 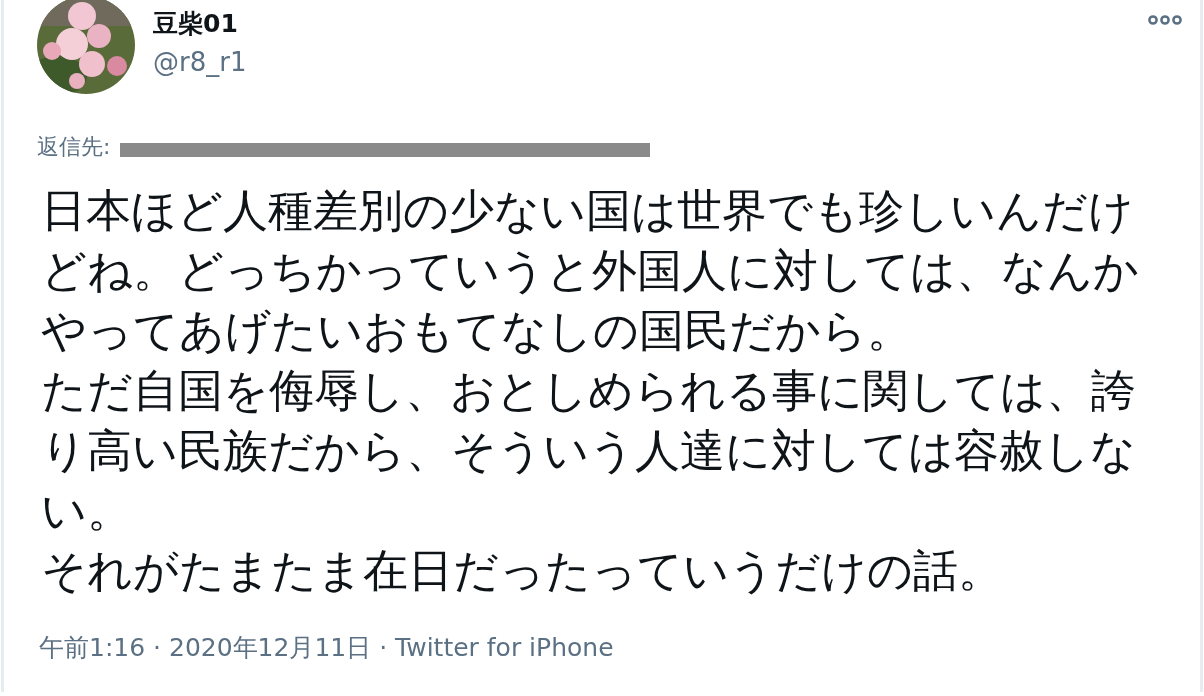 I want to click on tweet-text: それがたまたま在日だったっていうだけの話。, so click(x=522, y=571).